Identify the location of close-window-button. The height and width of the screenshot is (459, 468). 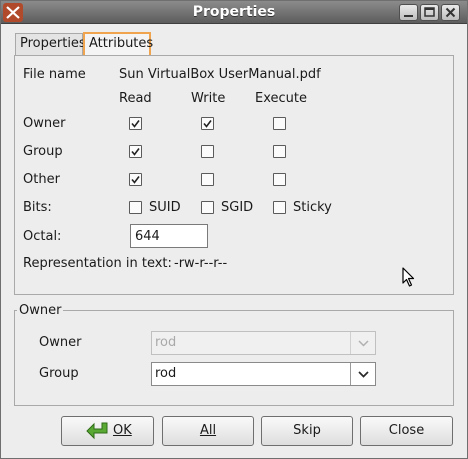
(450, 12).